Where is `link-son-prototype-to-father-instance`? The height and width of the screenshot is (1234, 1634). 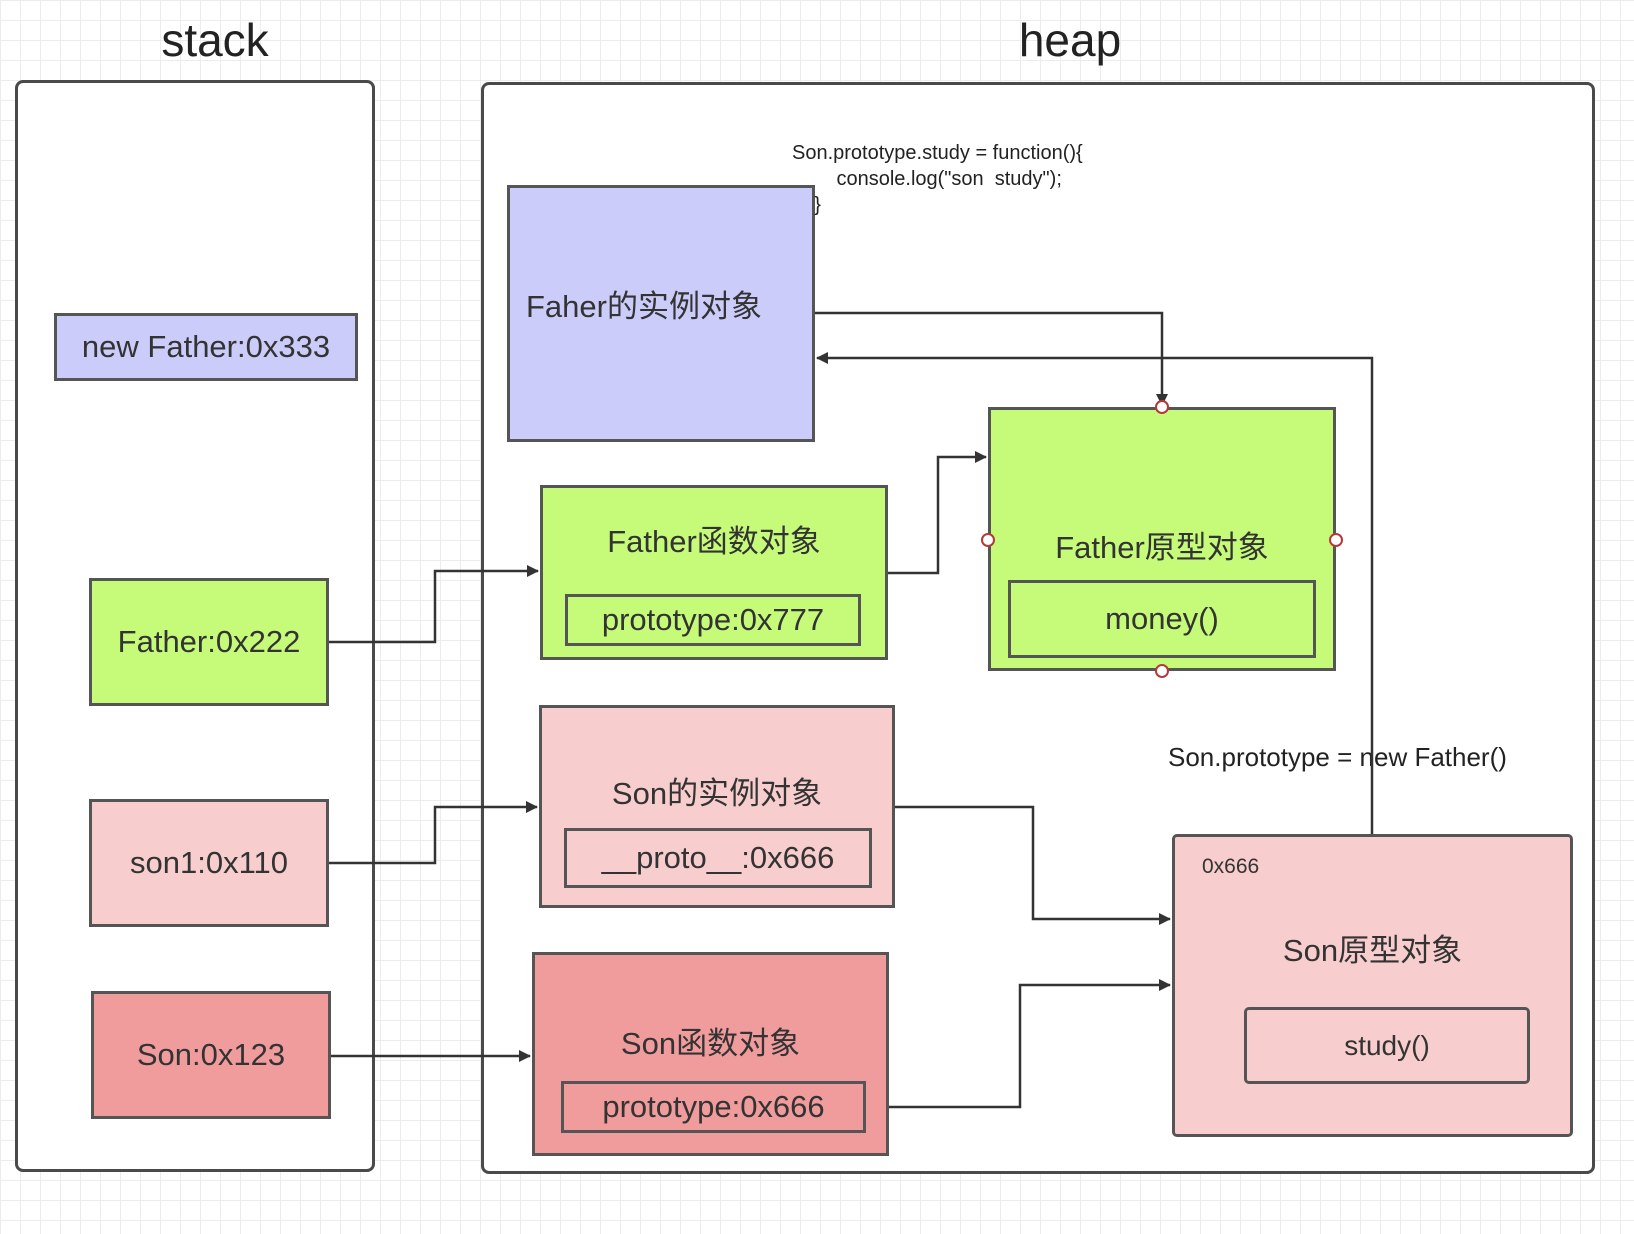
link-son-prototype-to-father-instance is located at coordinates (1095, 593).